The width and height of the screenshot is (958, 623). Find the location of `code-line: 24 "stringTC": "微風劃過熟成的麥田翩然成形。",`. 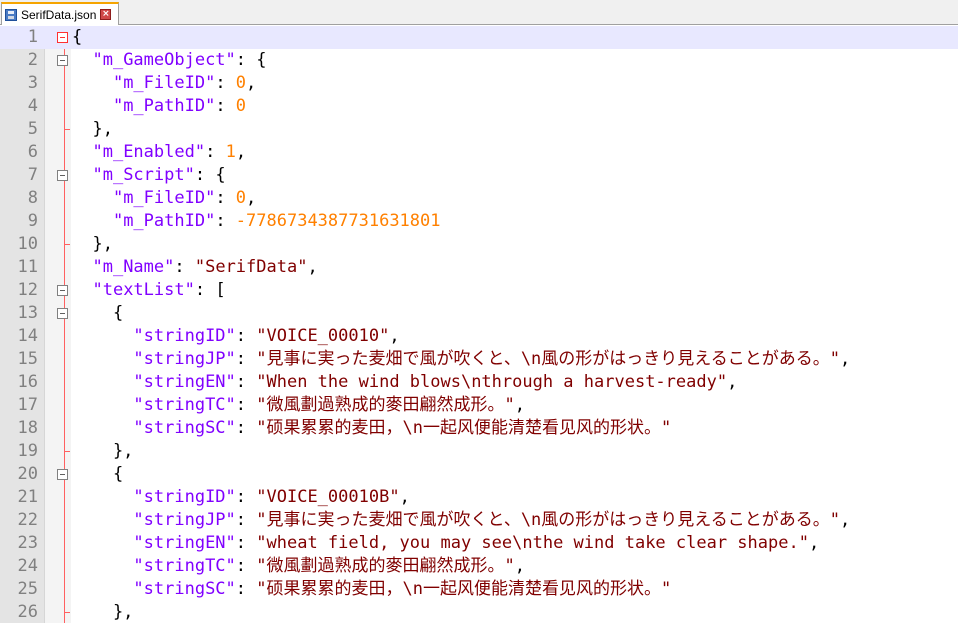

code-line: 24 "stringTC": "微風劃過熟成的麥田翩然成形。", is located at coordinates (479, 566).